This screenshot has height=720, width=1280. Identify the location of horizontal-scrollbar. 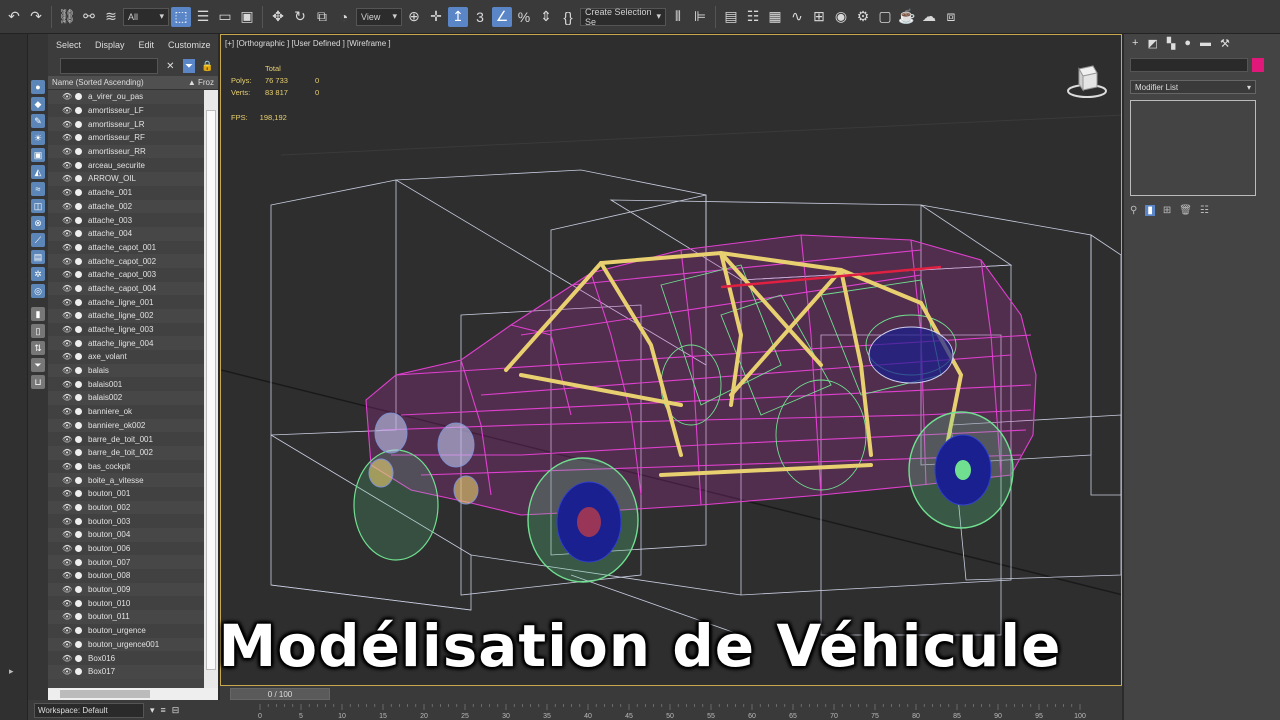
(133, 694).